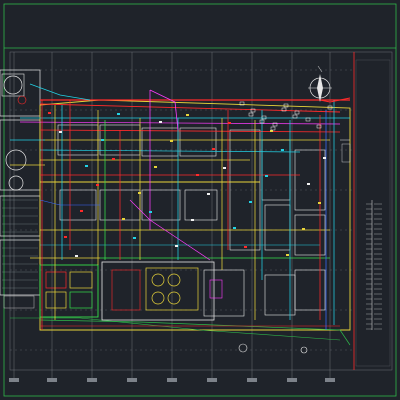  Describe the element at coordinates (16, 183) in the screenshot. I see `tank-c` at that location.